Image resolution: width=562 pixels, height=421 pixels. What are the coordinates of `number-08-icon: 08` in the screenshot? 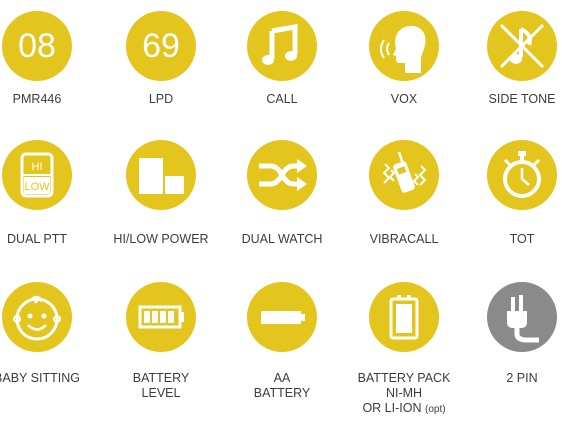 It's located at (37, 46).